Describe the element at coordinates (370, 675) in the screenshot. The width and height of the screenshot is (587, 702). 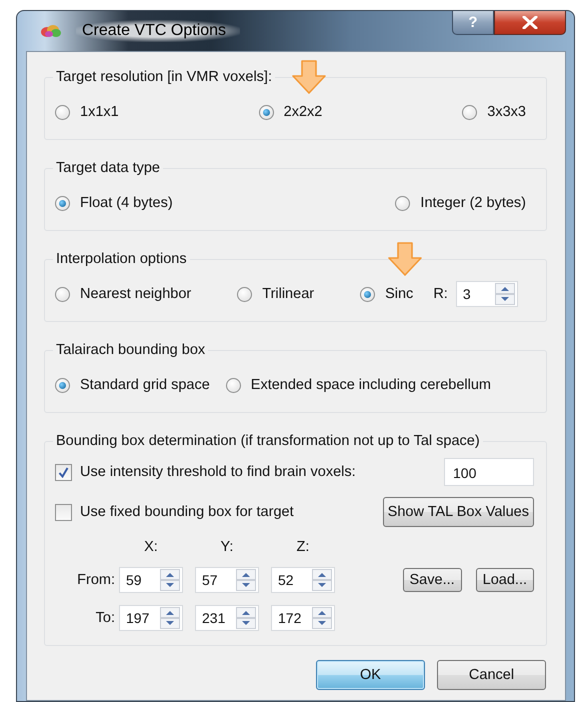
I see `dialog-button: OK` at that location.